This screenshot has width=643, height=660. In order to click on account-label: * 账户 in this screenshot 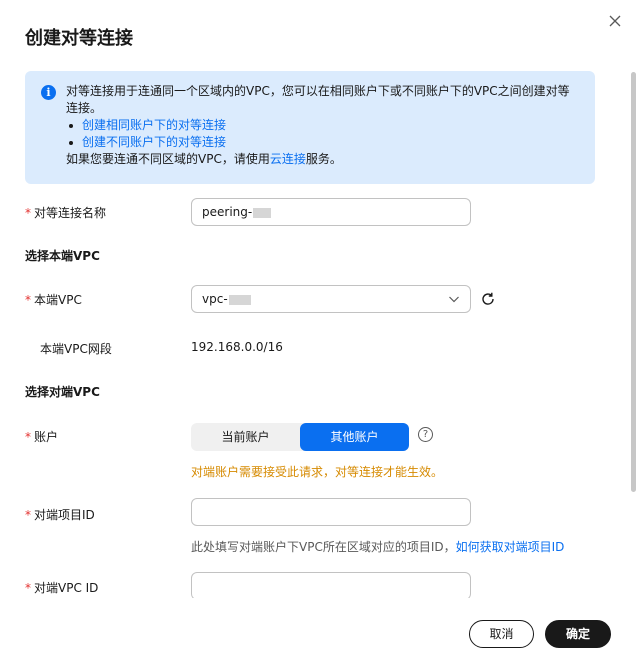, I will do `click(41, 436)`.